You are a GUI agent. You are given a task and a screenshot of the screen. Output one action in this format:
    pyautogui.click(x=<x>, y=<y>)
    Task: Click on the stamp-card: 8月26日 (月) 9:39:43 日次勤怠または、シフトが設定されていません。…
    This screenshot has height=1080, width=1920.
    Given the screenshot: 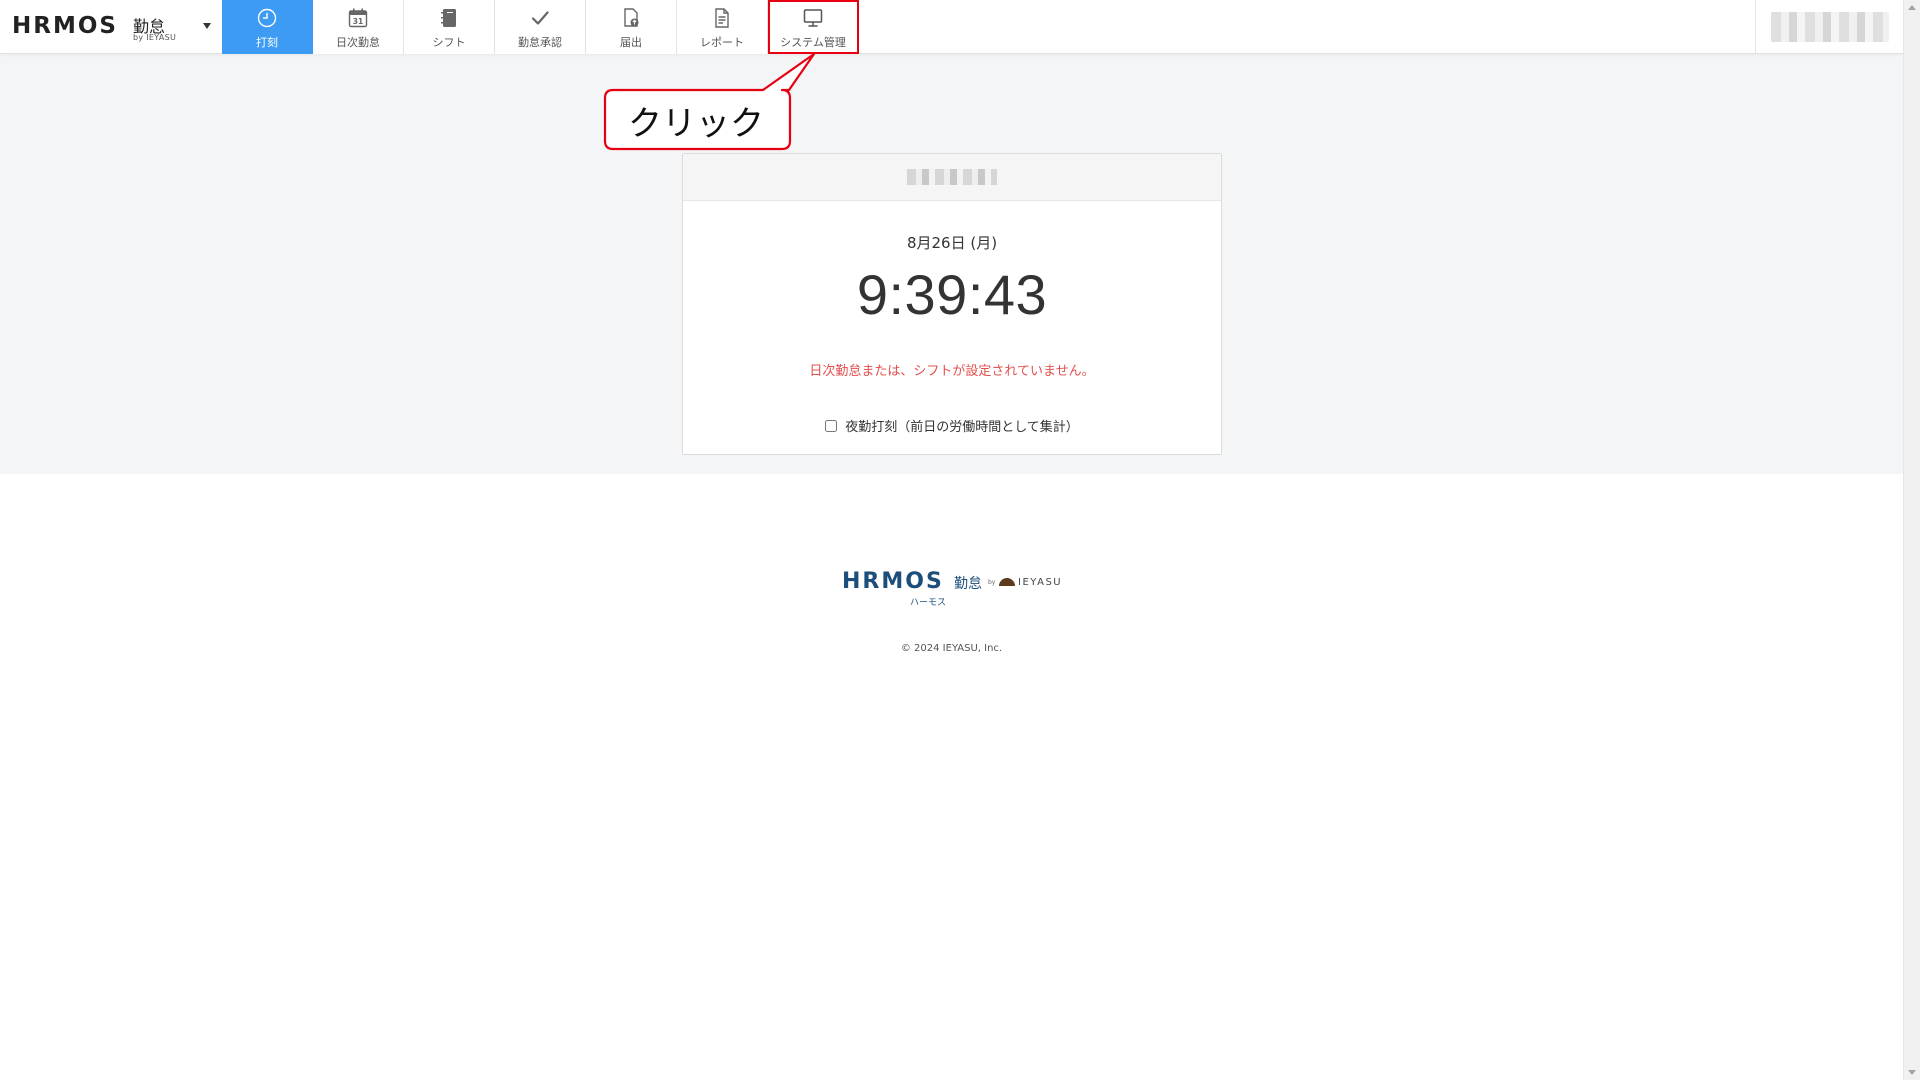 What is the action you would take?
    pyautogui.click(x=952, y=304)
    